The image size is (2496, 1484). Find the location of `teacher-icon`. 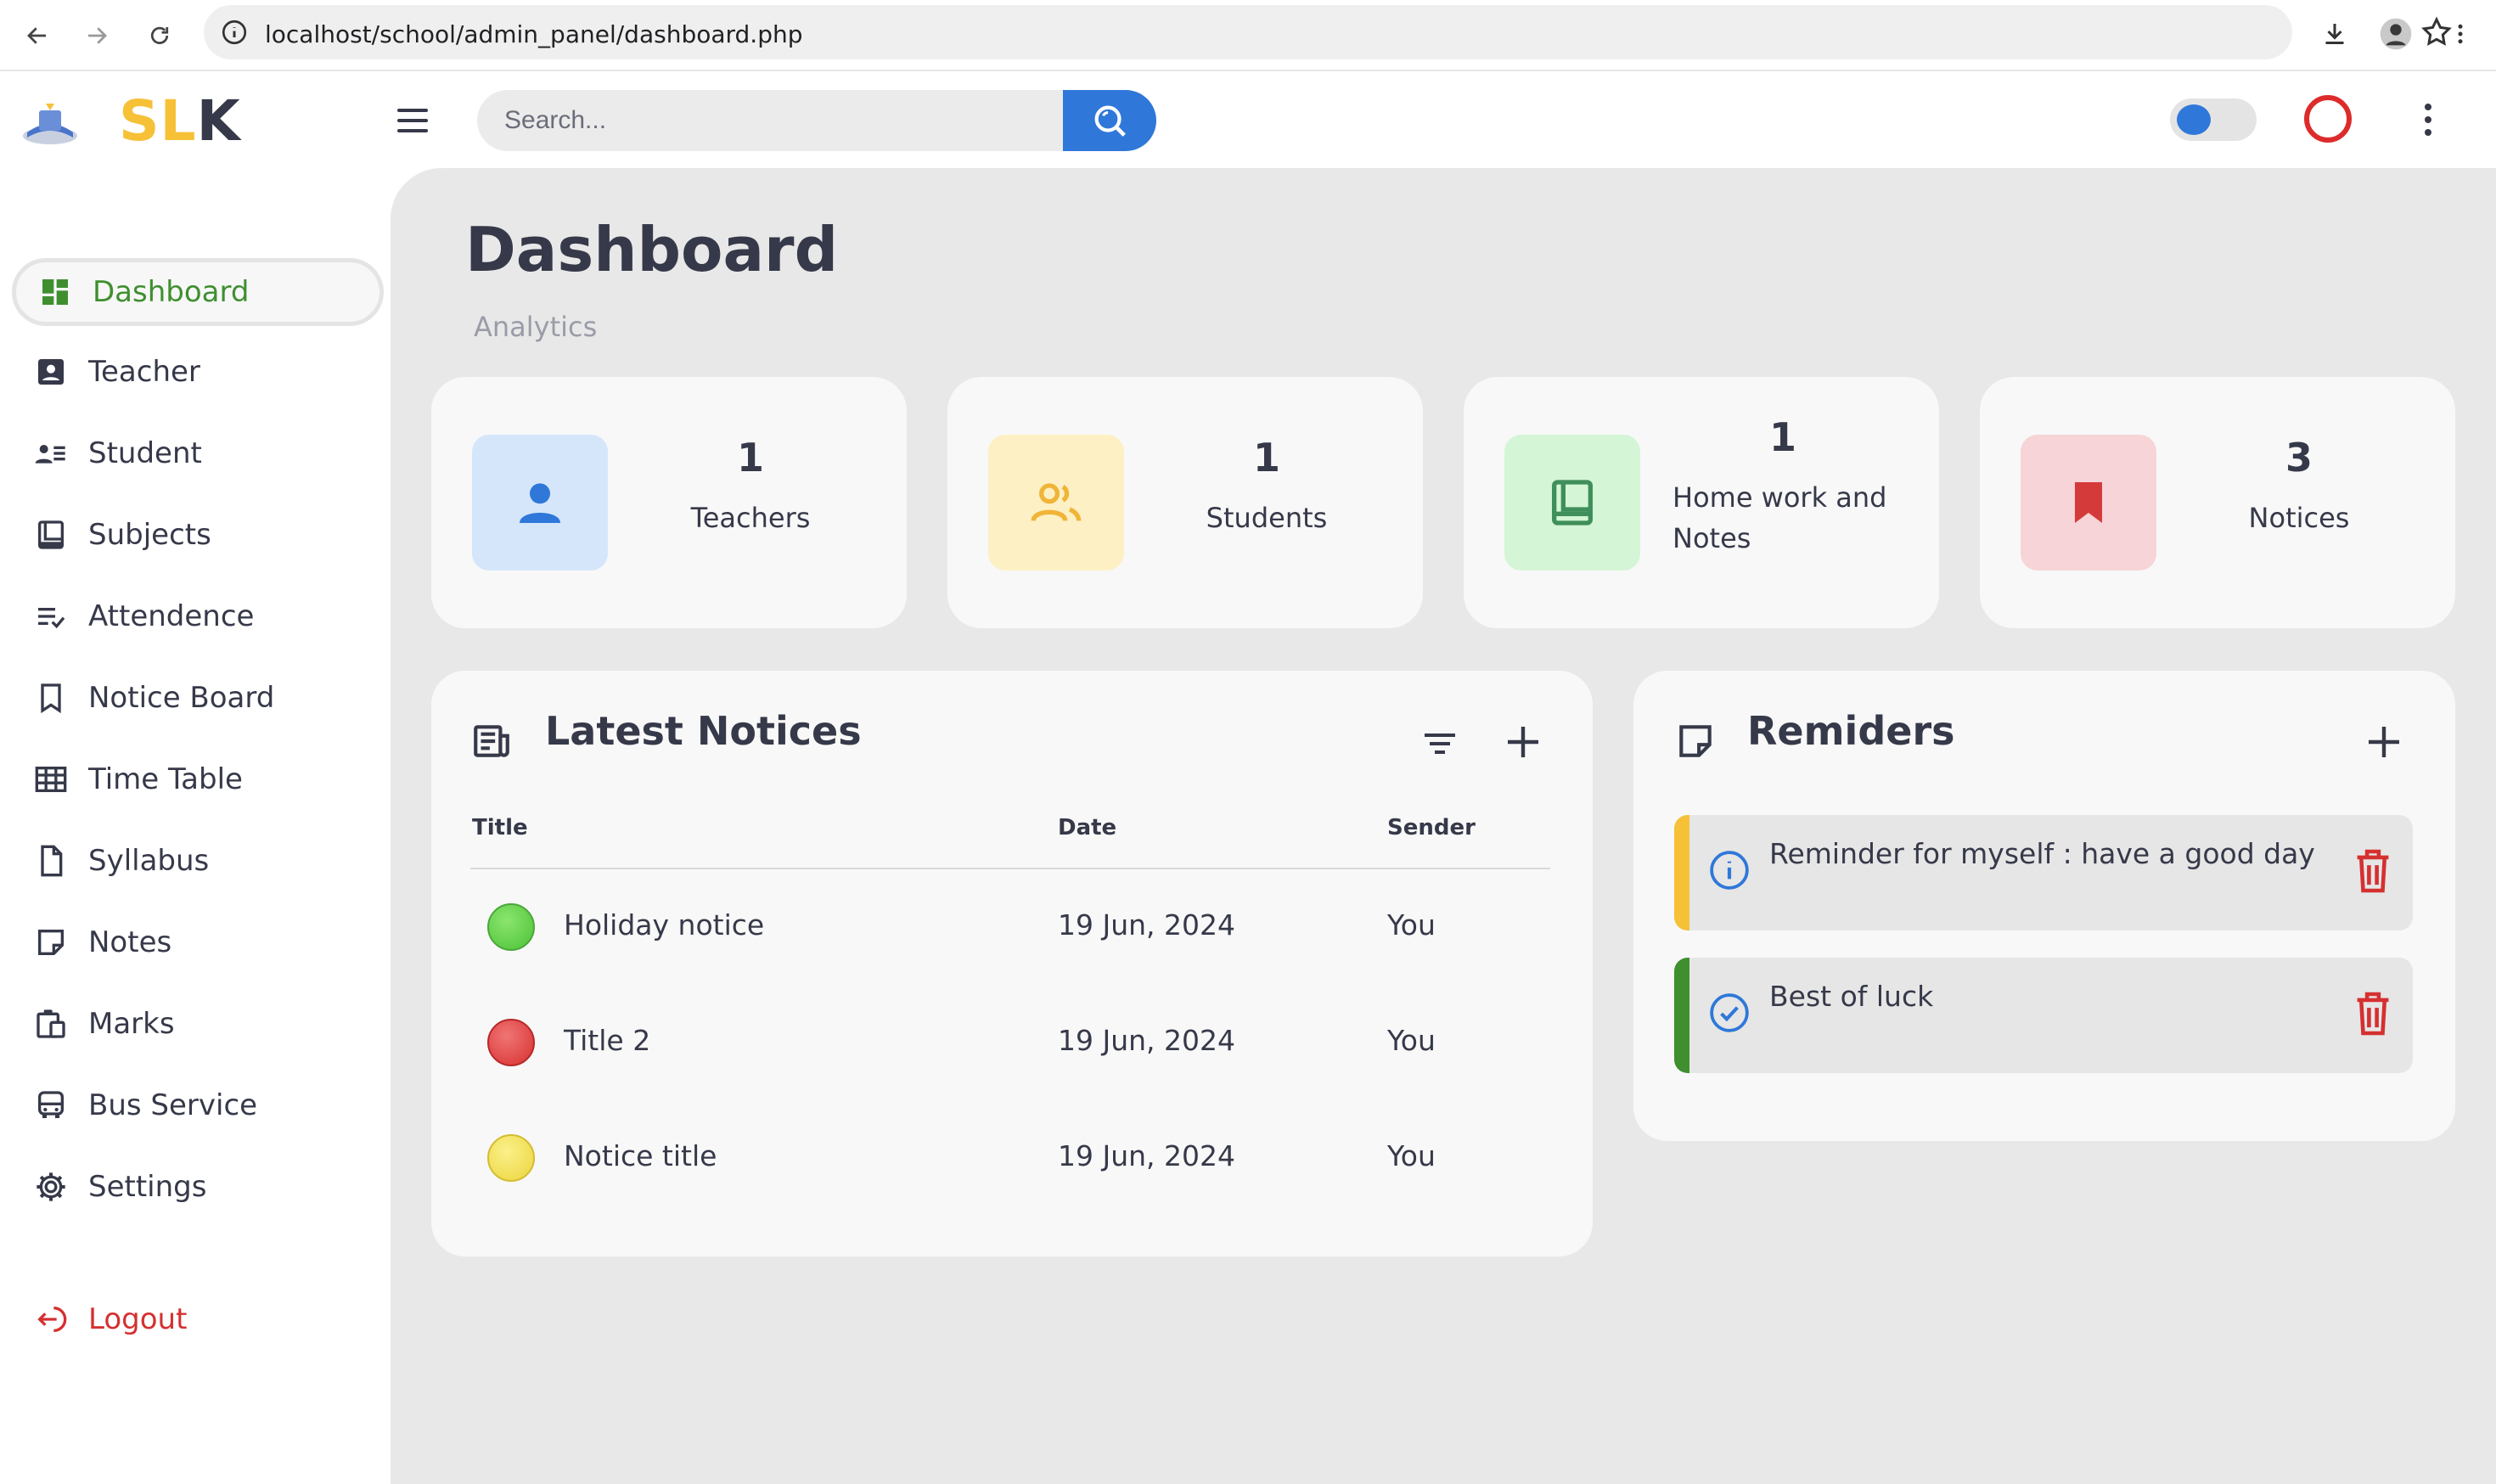

teacher-icon is located at coordinates (51, 372).